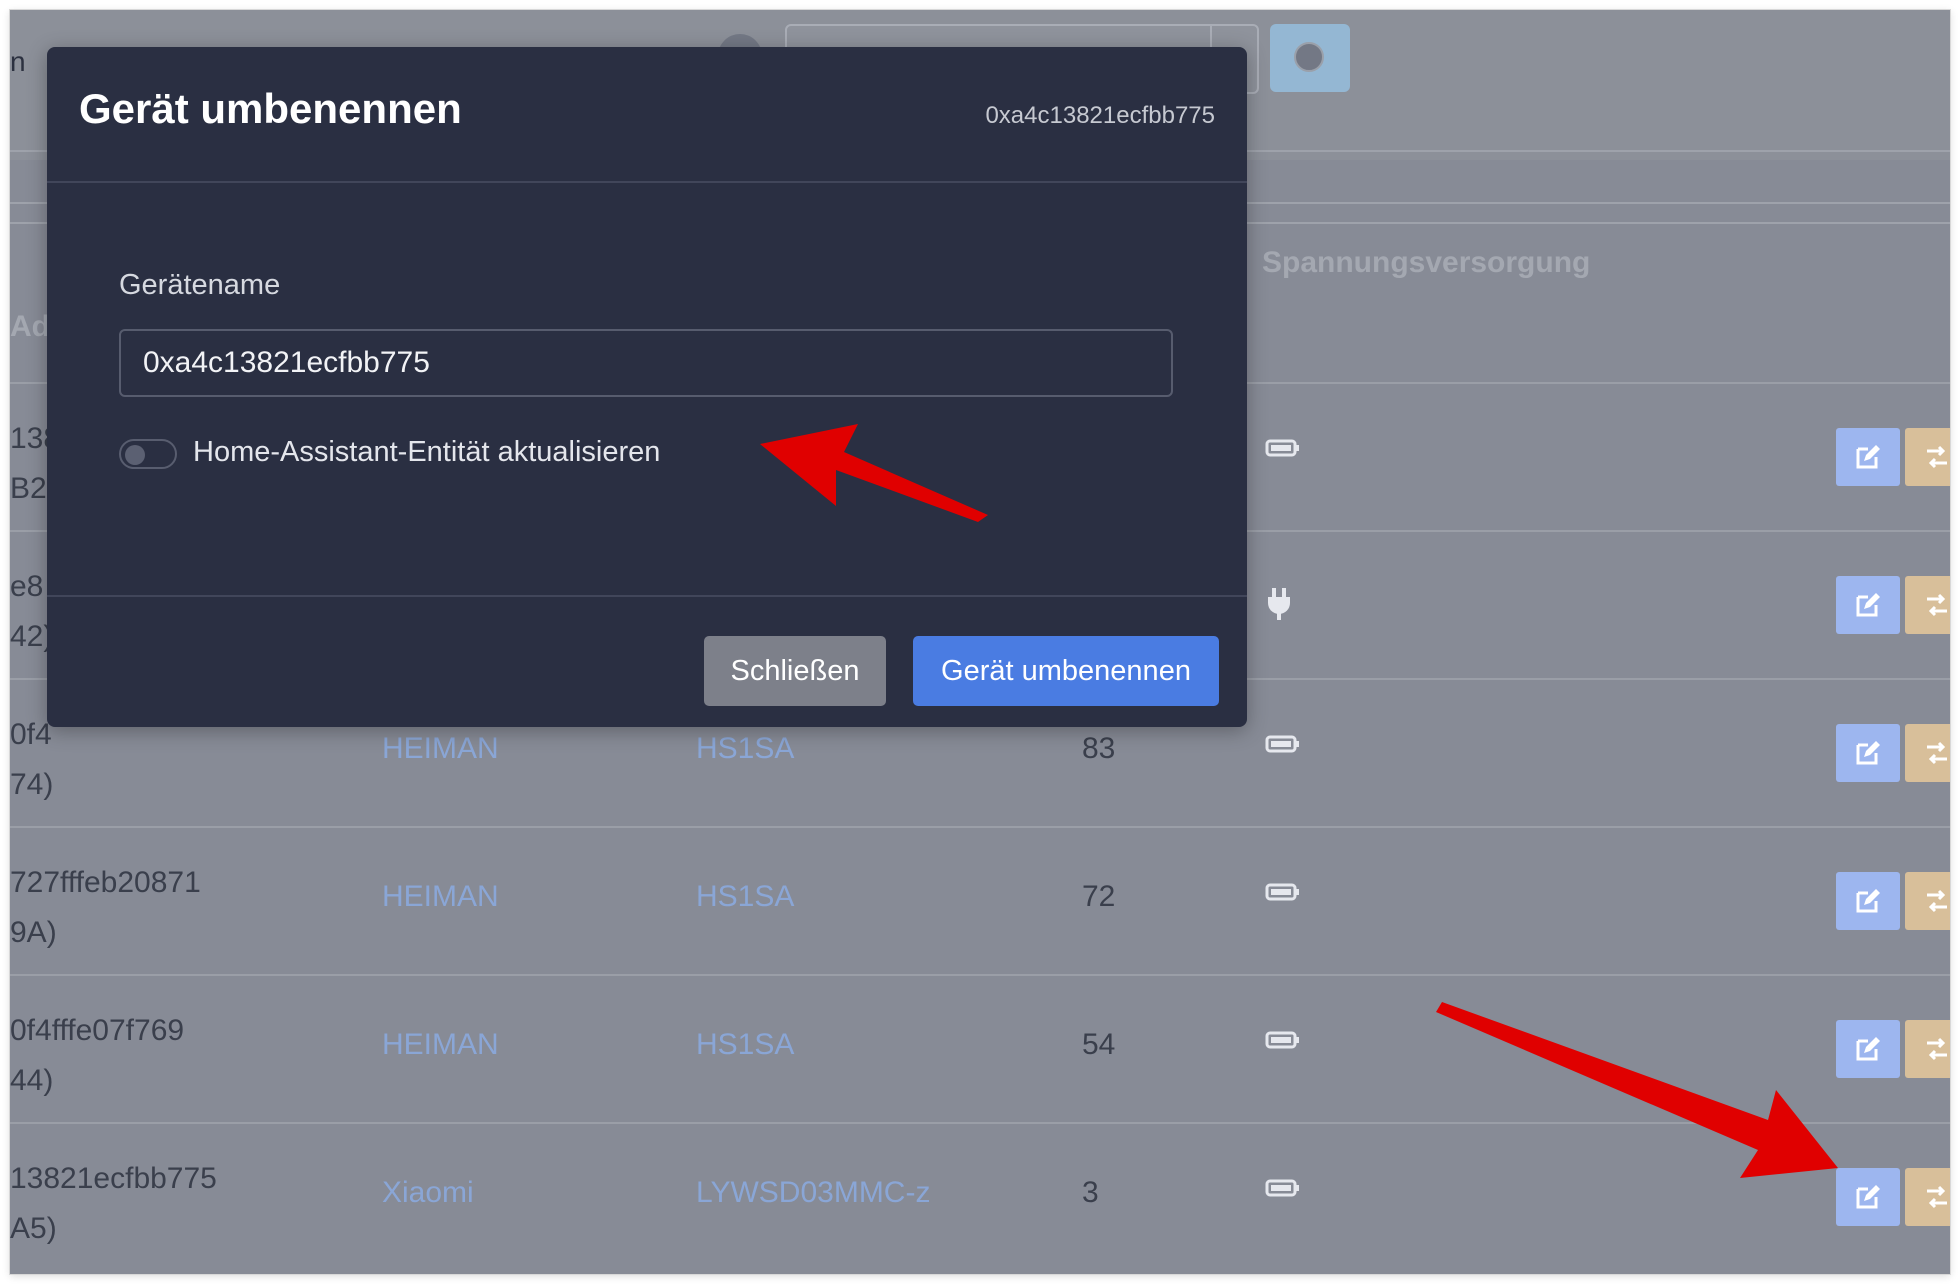 This screenshot has height=1284, width=1958. I want to click on device-value: 54, so click(1099, 1044).